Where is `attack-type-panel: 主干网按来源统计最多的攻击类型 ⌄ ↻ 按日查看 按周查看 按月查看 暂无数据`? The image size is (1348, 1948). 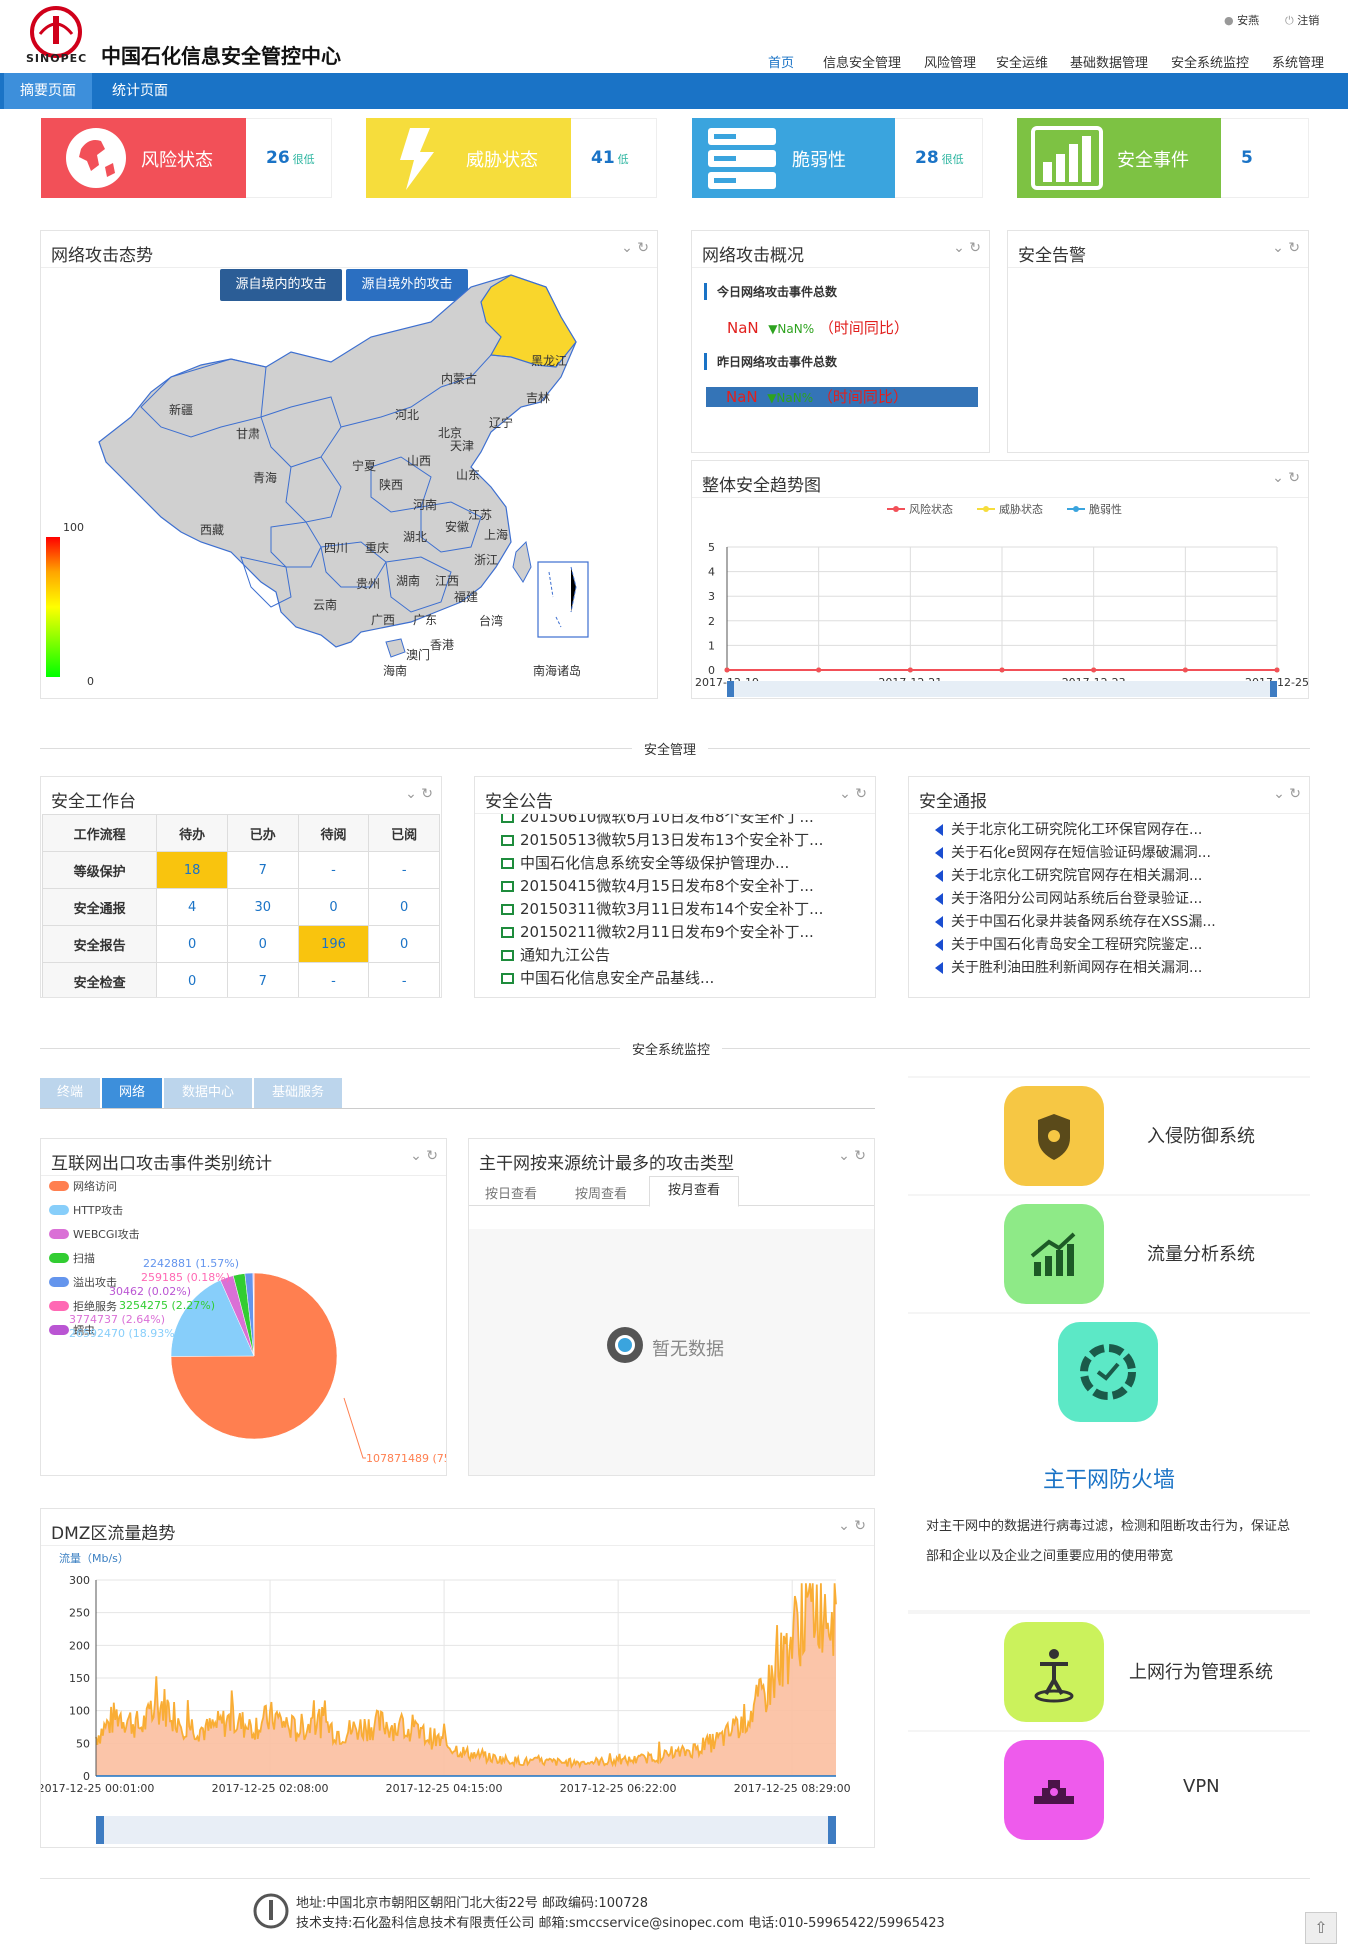 attack-type-panel: 主干网按来源统计最多的攻击类型 ⌄ ↻ 按日查看 按周查看 按月查看 暂无数据 is located at coordinates (671, 1307).